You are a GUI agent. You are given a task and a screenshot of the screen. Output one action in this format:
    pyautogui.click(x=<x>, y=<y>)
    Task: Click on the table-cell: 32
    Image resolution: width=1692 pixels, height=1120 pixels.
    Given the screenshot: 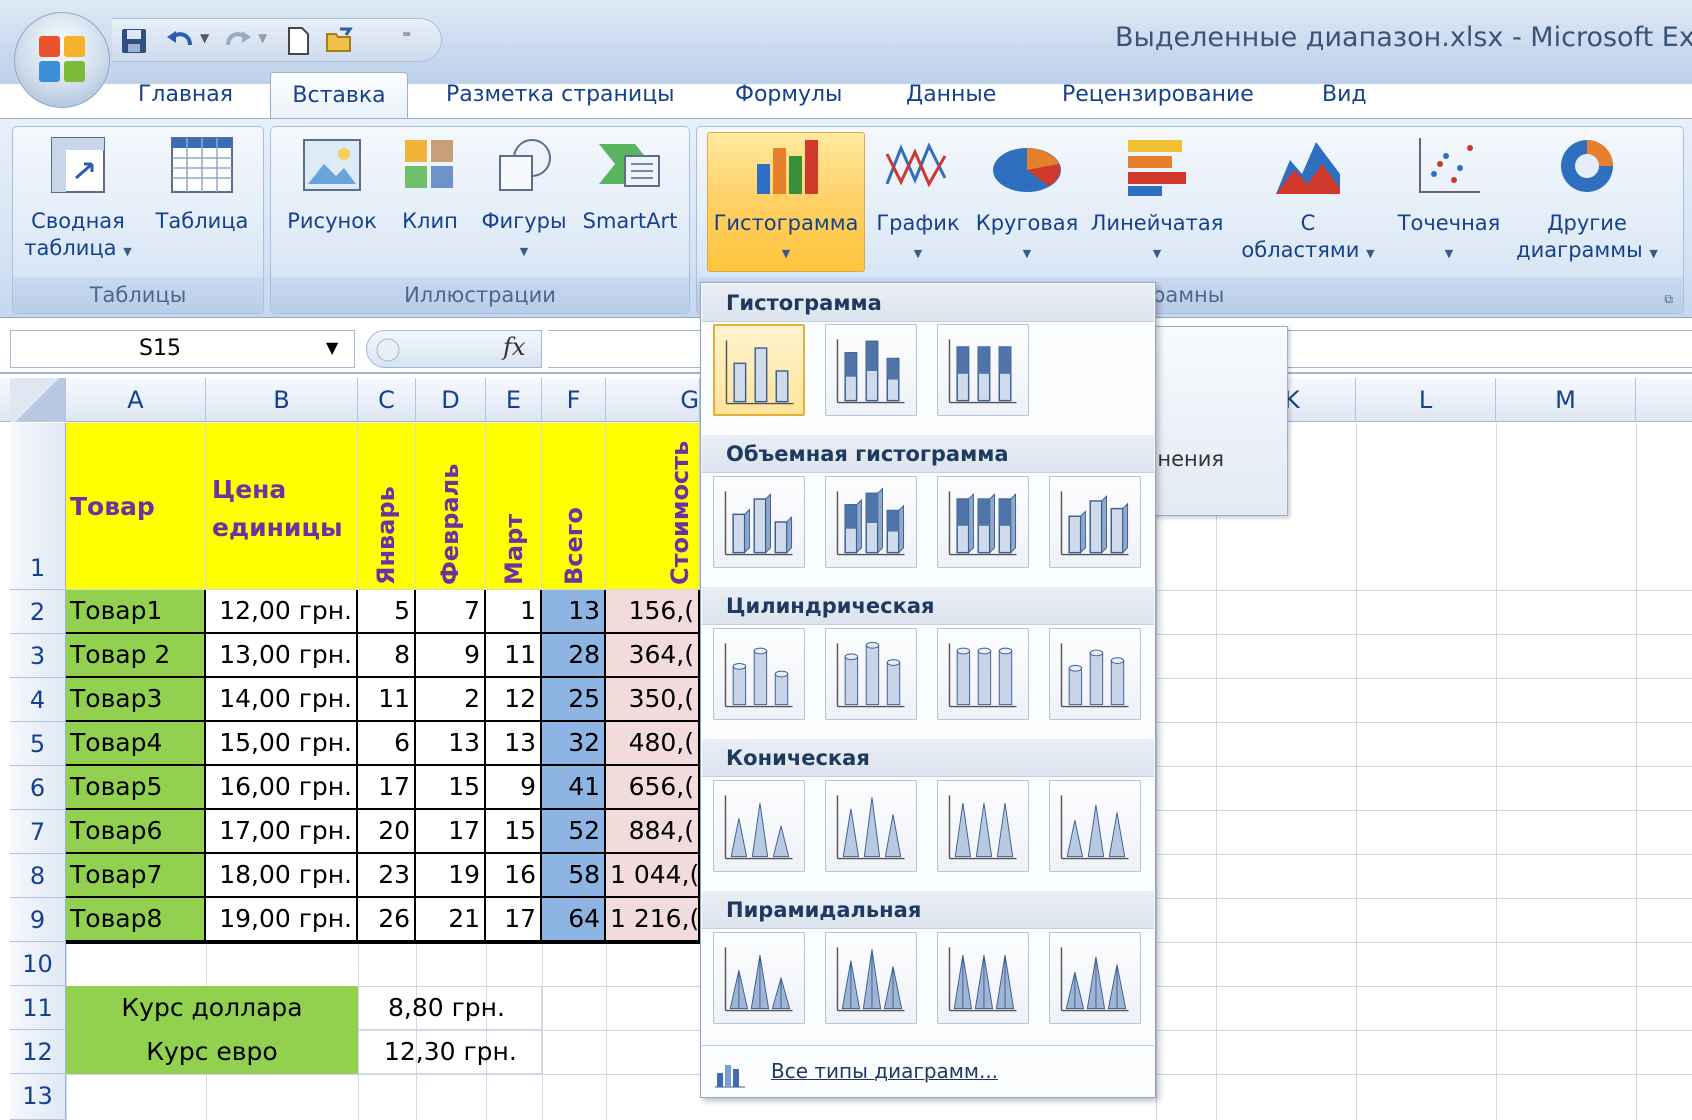 What is the action you would take?
    pyautogui.click(x=574, y=744)
    